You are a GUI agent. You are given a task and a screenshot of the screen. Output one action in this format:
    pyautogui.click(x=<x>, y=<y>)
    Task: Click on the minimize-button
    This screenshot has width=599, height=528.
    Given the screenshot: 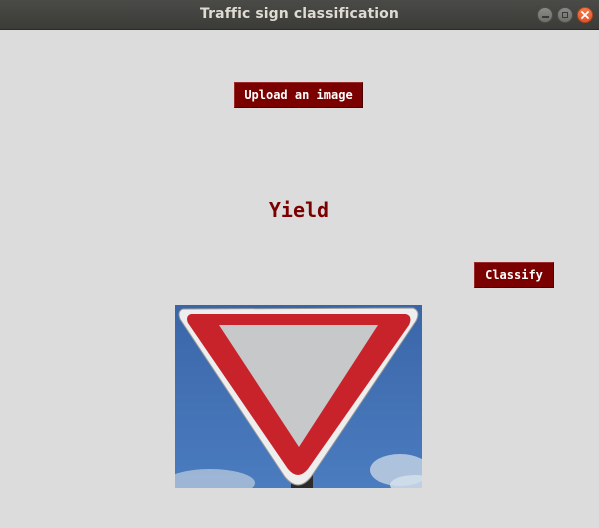 What is the action you would take?
    pyautogui.click(x=545, y=15)
    